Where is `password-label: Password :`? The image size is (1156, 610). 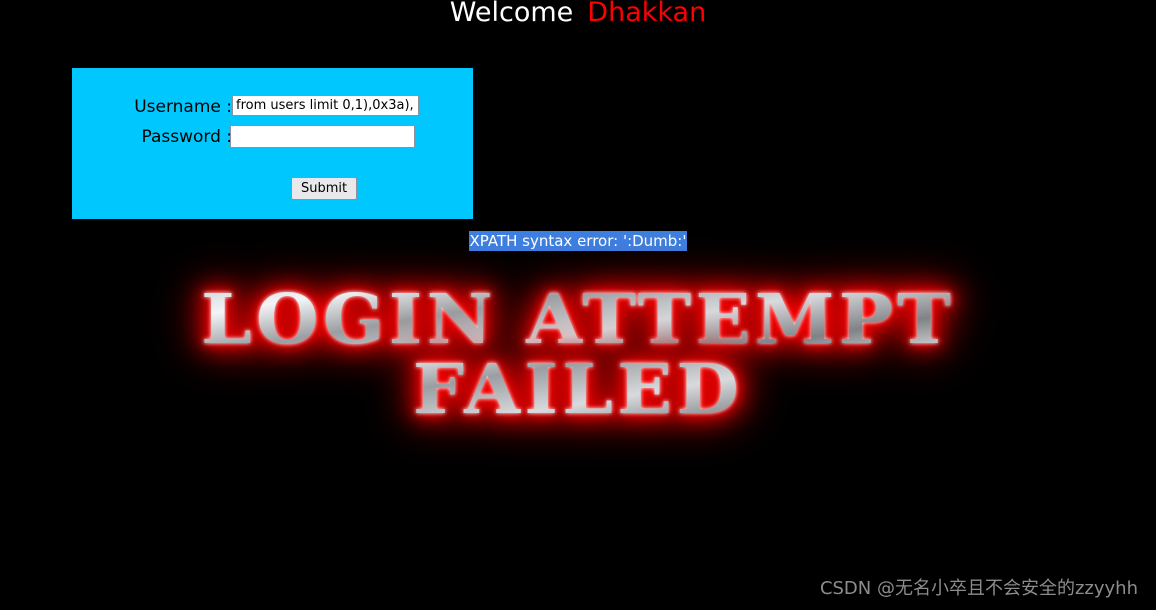 password-label: Password : is located at coordinates (186, 137).